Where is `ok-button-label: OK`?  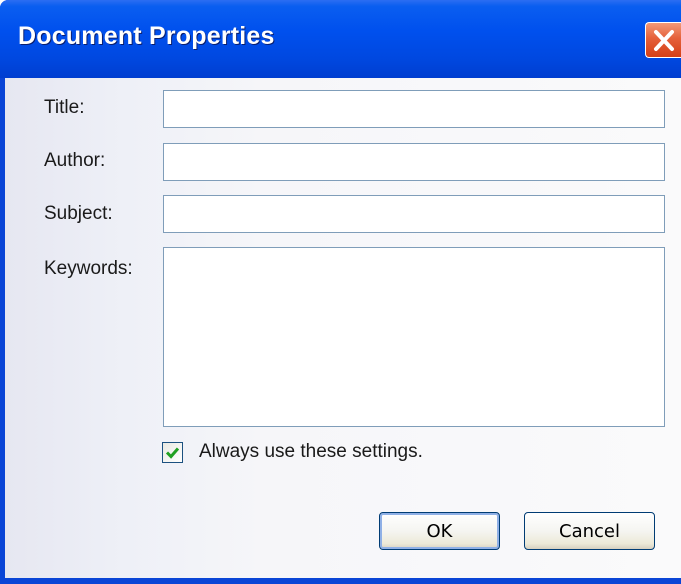 ok-button-label: OK is located at coordinates (439, 531).